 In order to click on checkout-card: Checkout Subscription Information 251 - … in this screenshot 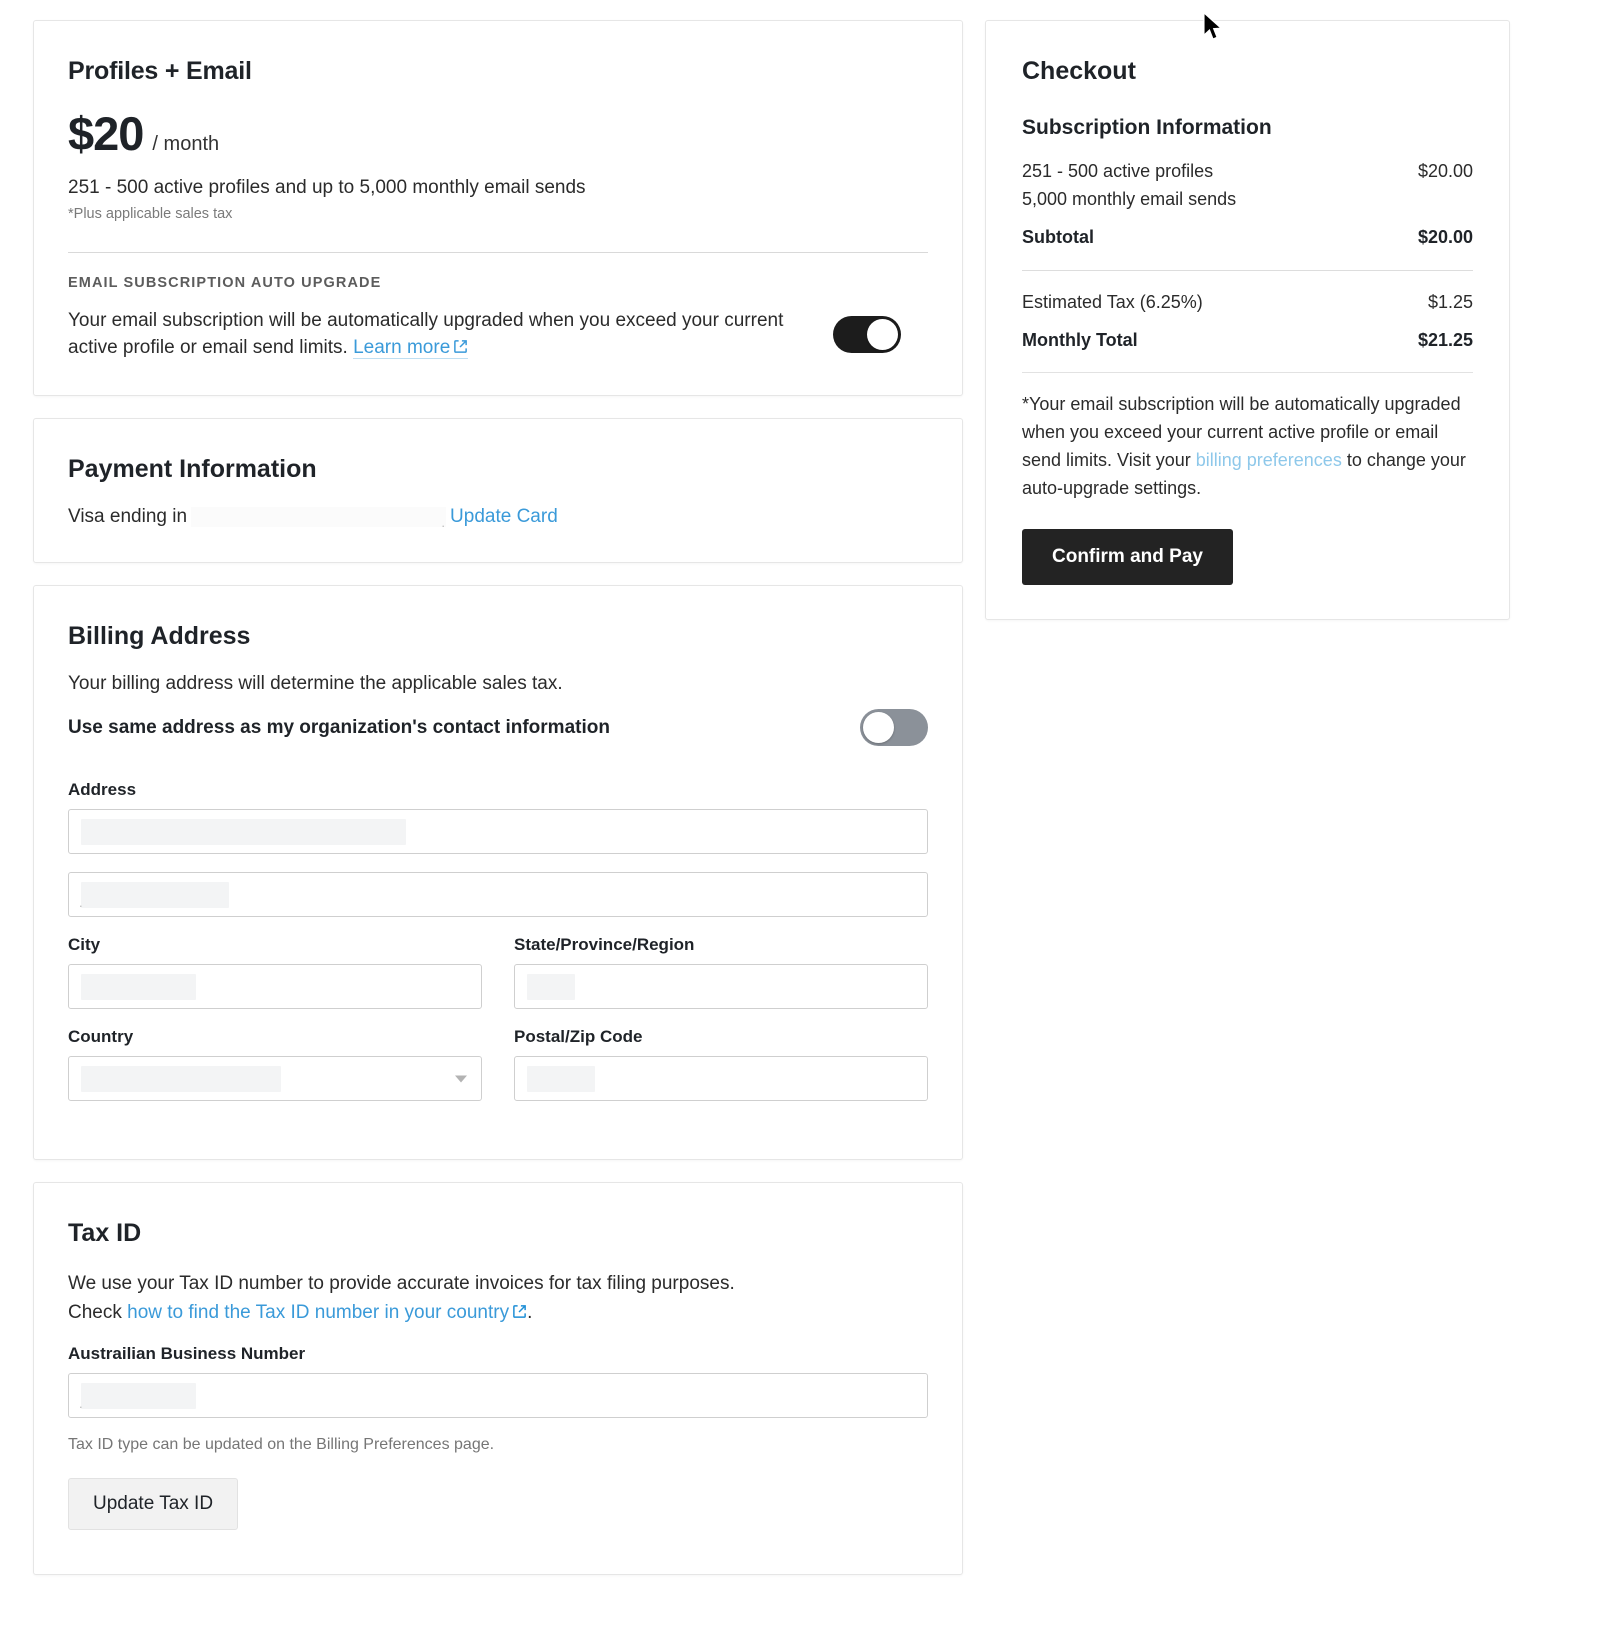, I will do `click(1247, 320)`.